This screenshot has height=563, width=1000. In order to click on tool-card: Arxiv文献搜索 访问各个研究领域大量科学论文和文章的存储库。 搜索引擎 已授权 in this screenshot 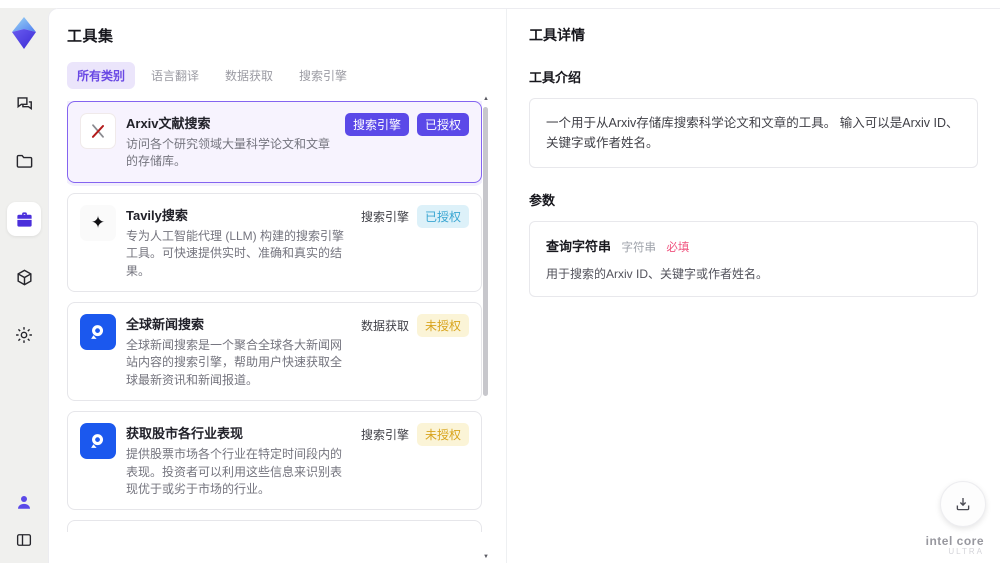, I will do `click(274, 142)`.